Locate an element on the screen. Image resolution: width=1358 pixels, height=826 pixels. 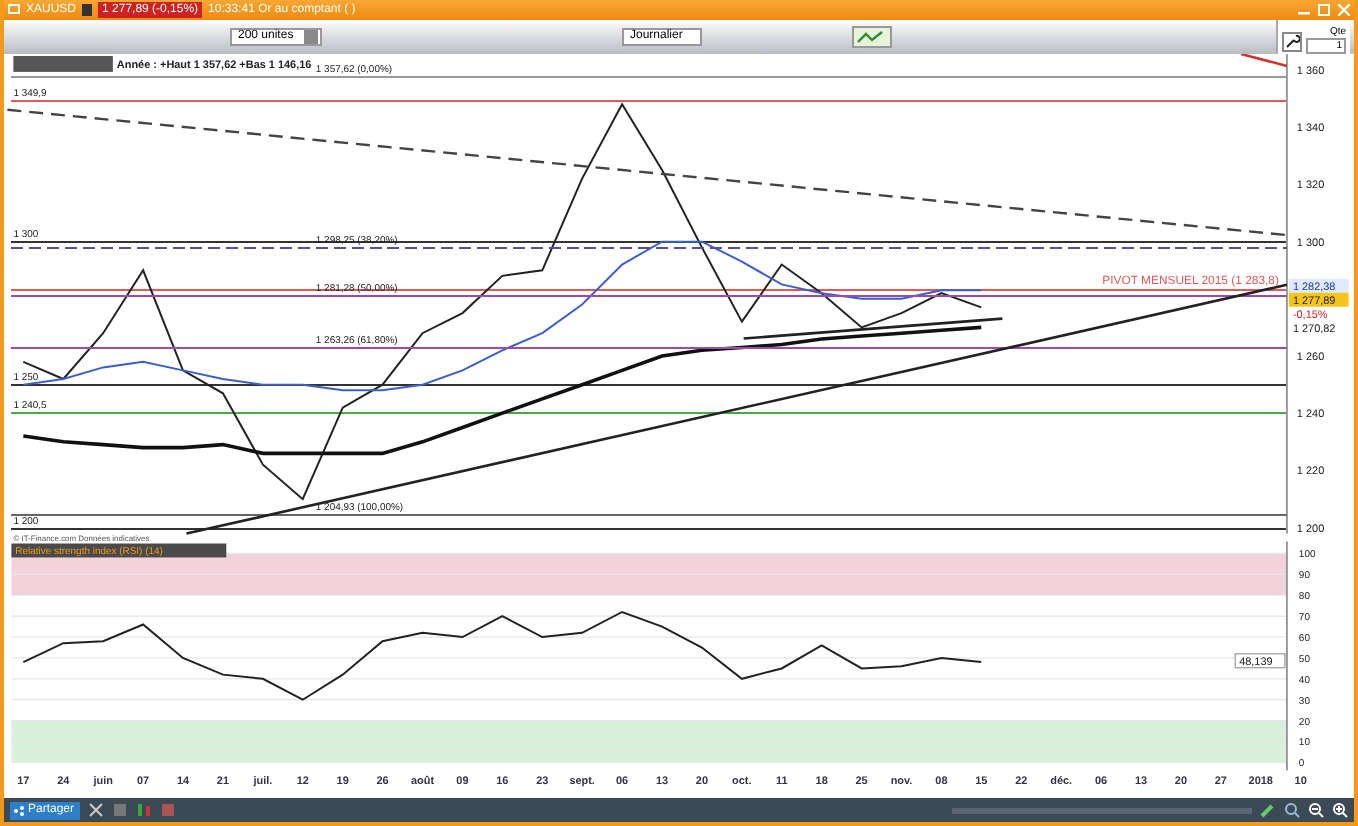
maximize-button is located at coordinates (1323, 9).